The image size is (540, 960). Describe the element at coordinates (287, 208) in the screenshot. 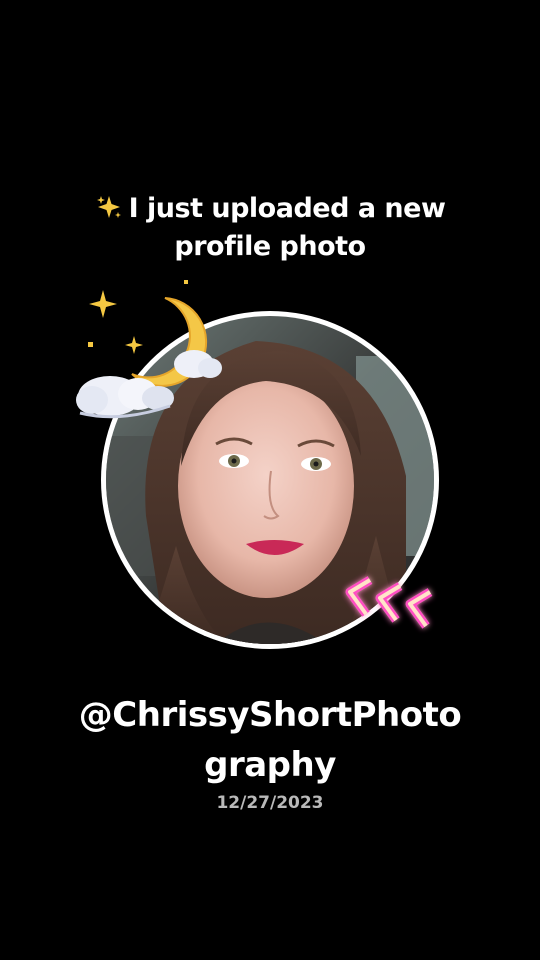

I see `headline-line-1: I just uploaded a new` at that location.